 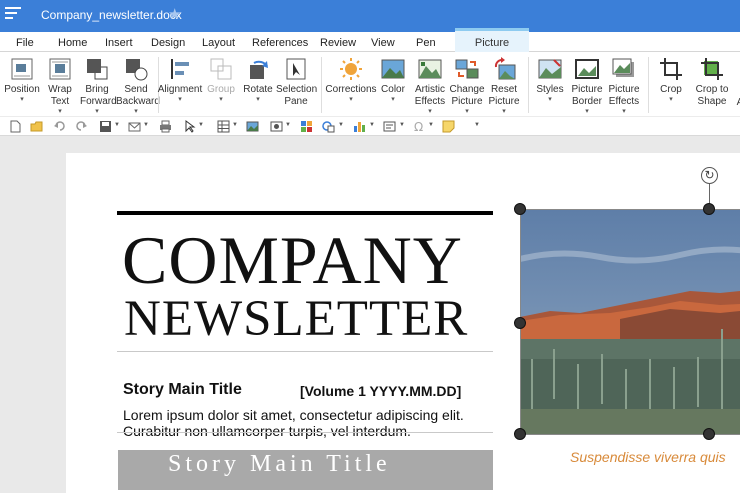 What do you see at coordinates (221, 69) in the screenshot?
I see `group-icon` at bounding box center [221, 69].